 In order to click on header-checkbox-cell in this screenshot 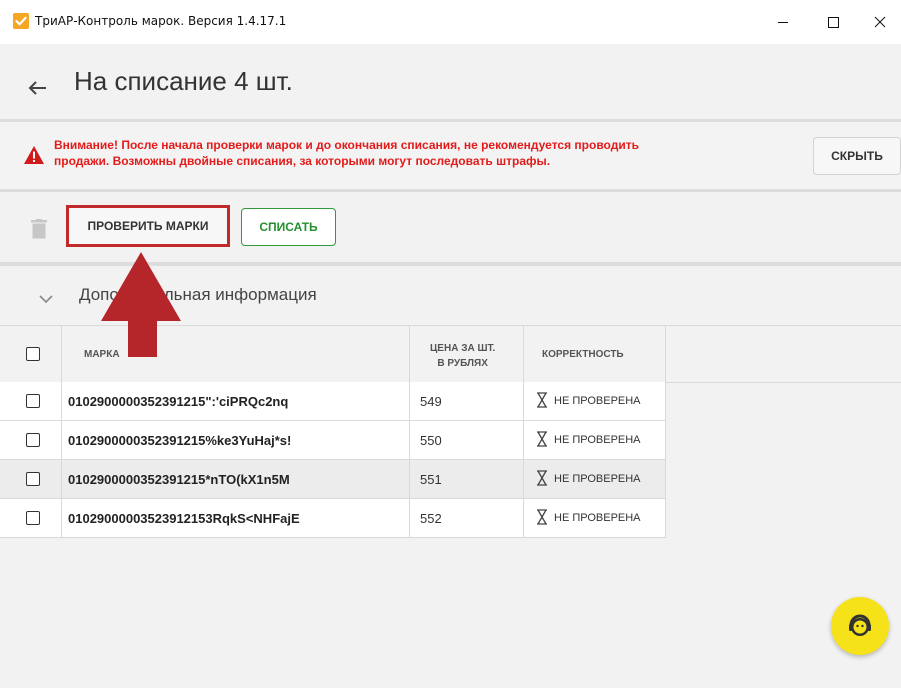, I will do `click(31, 354)`.